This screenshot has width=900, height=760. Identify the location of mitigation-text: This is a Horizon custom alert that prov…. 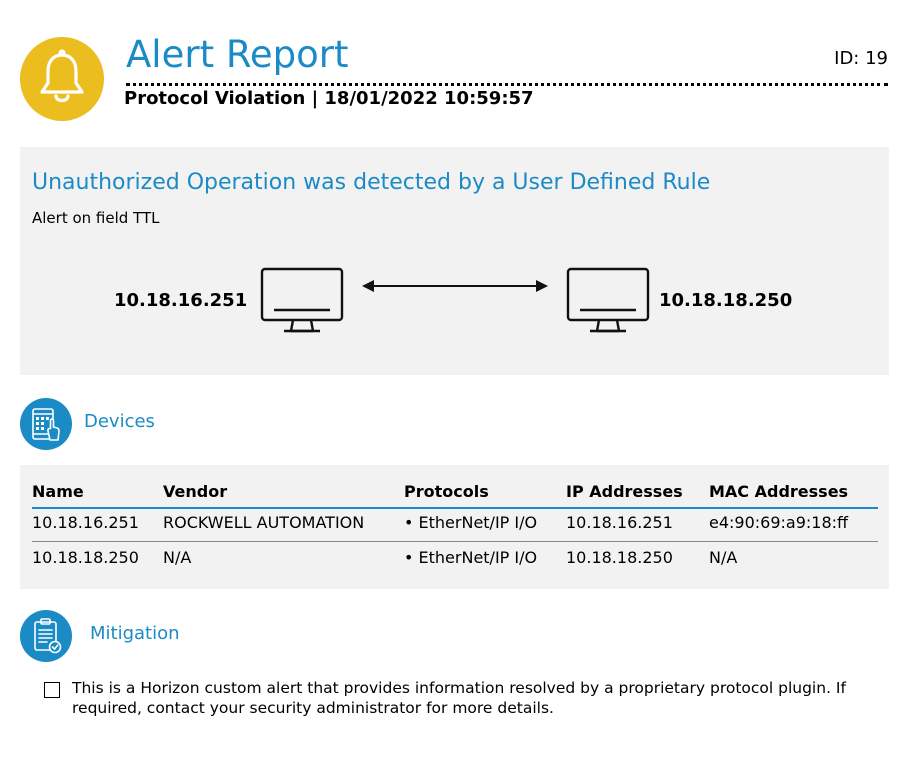
(459, 698).